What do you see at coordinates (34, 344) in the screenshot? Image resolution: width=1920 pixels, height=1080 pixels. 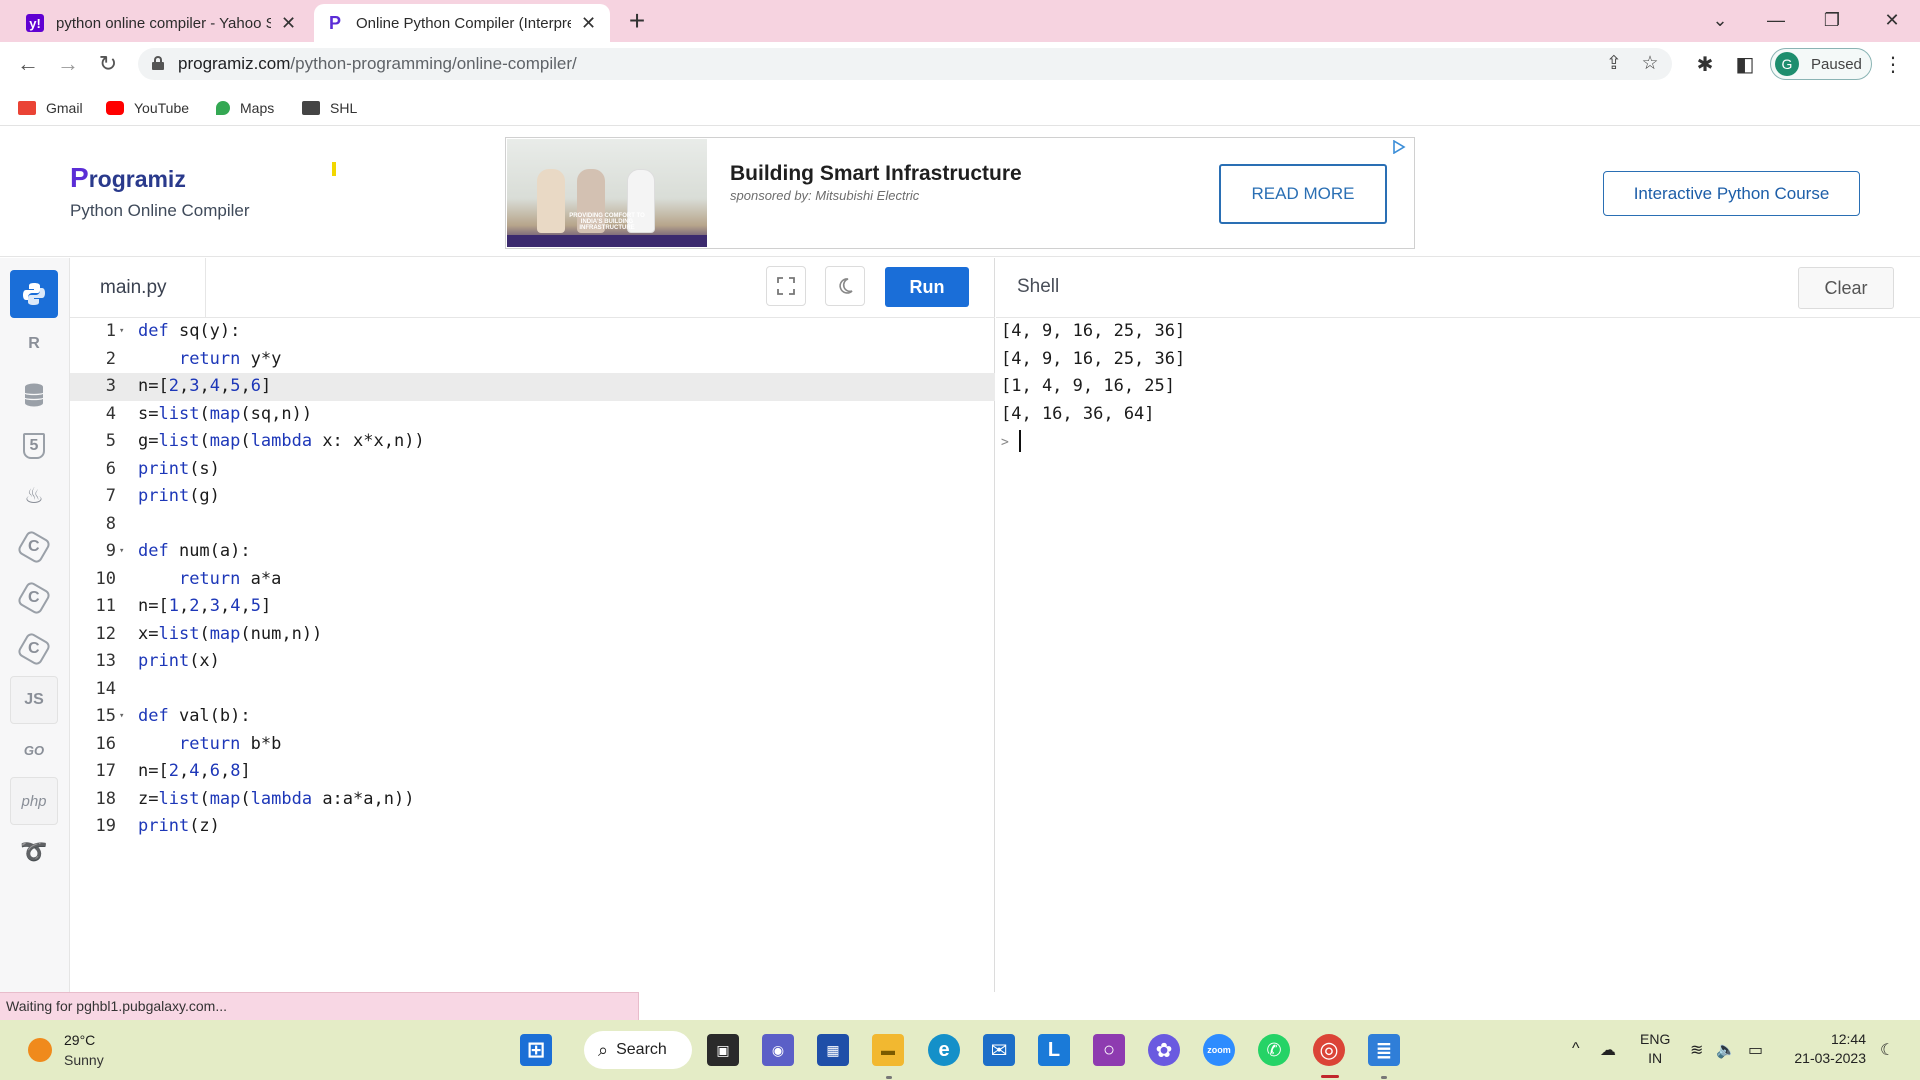 I see `lang-r: R` at bounding box center [34, 344].